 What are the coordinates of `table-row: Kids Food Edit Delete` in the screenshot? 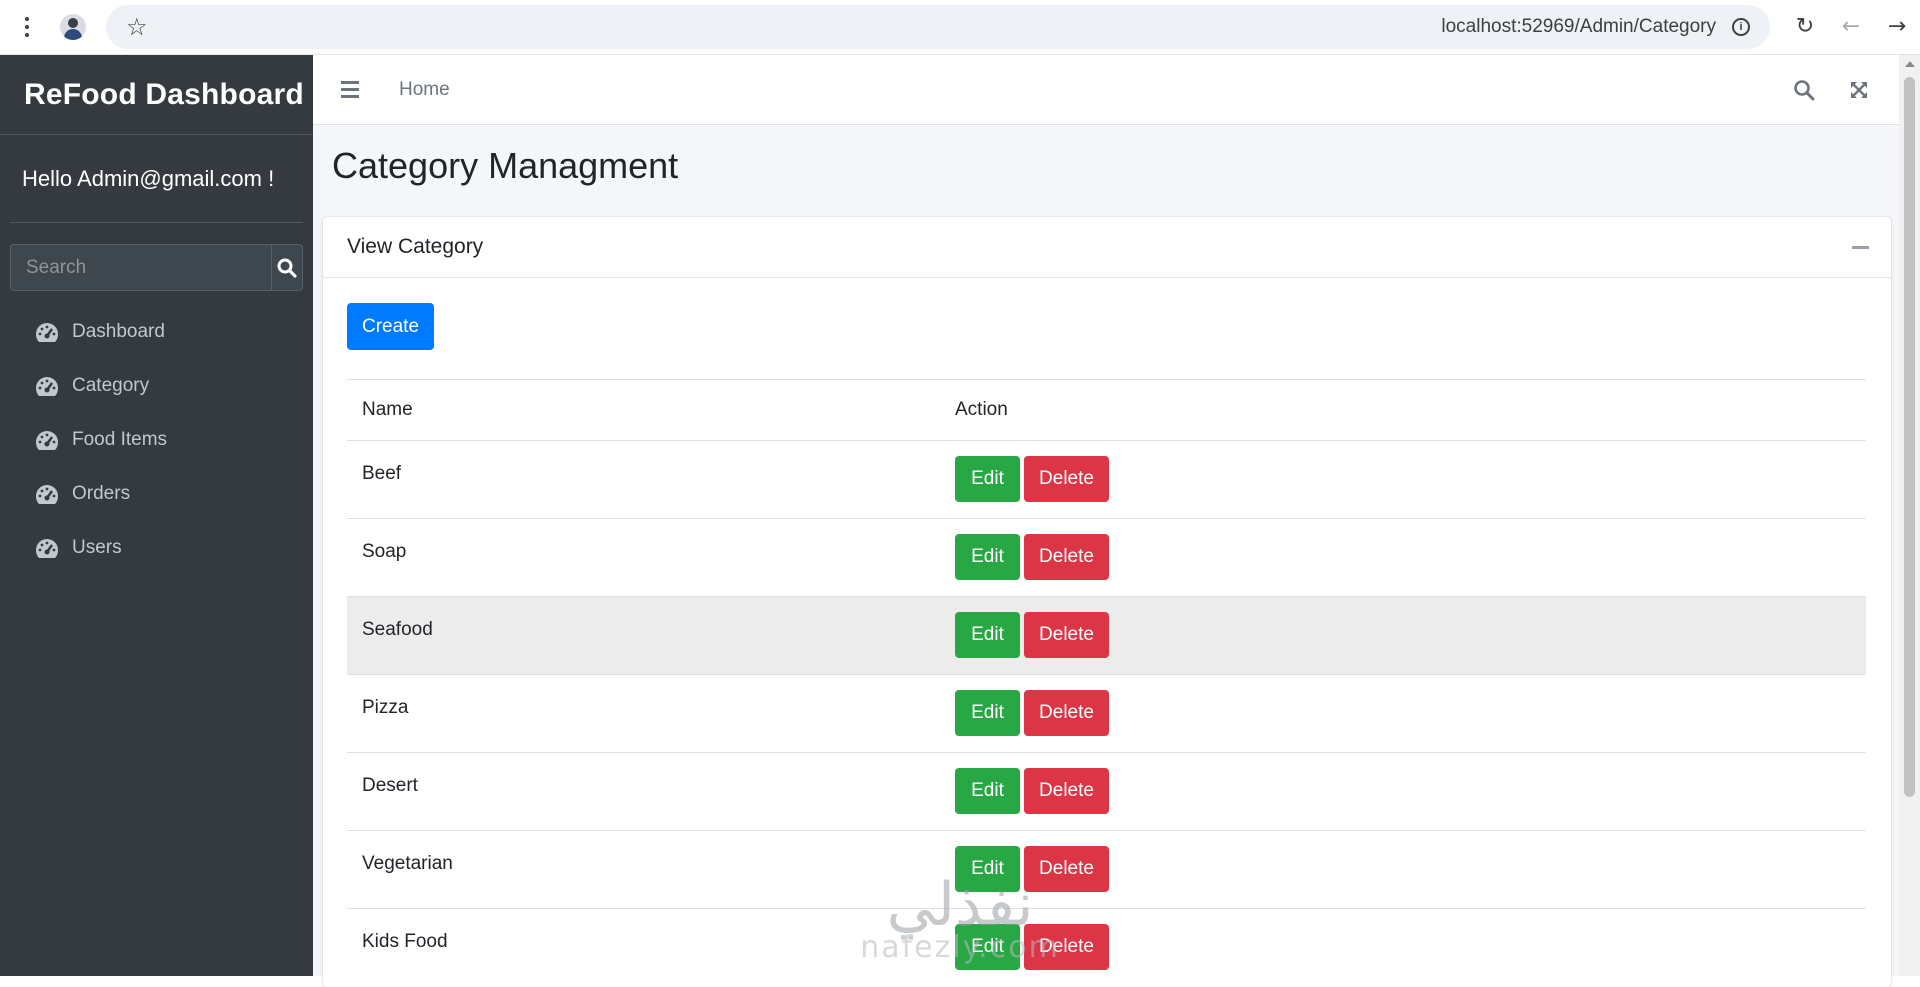 It's located at (1106, 947).